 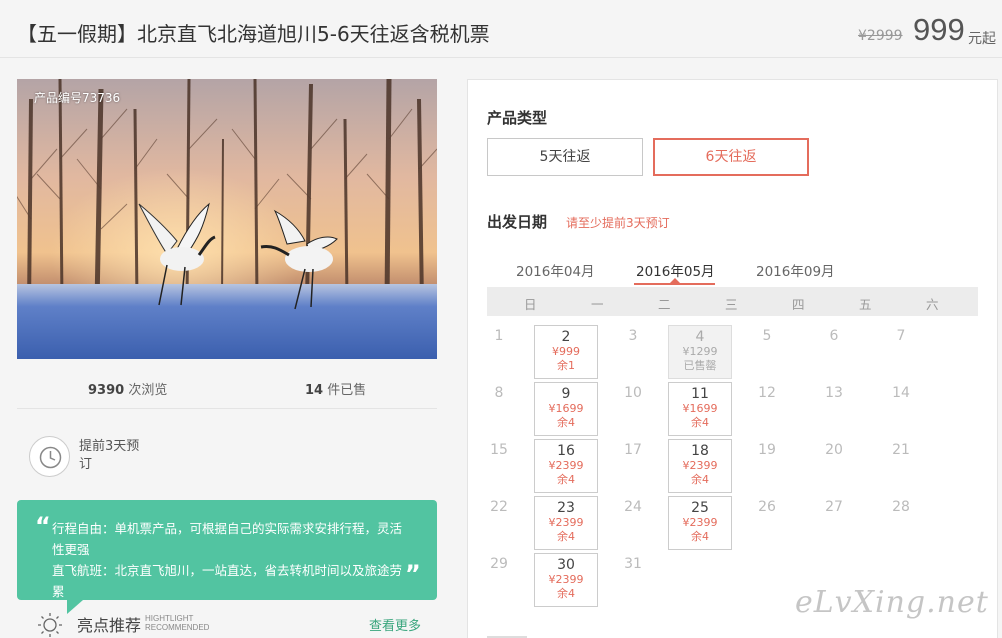 What do you see at coordinates (517, 118) in the screenshot?
I see `product-type-label: 产品类型` at bounding box center [517, 118].